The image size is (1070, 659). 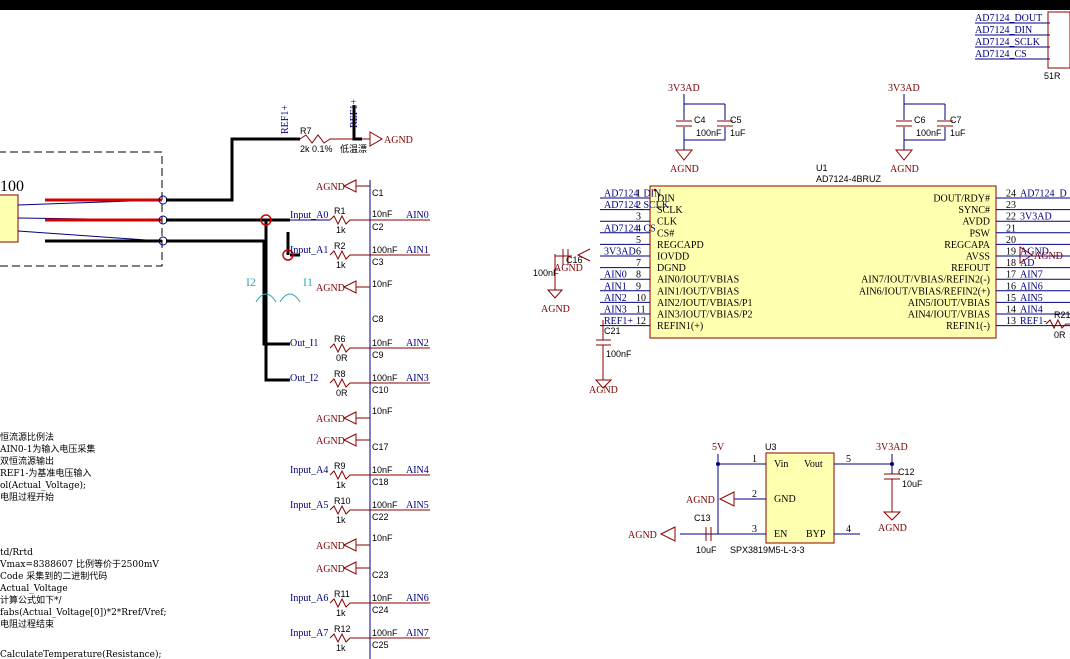 What do you see at coordinates (754, 529) in the screenshot?
I see `u3-pinnum-3: 3` at bounding box center [754, 529].